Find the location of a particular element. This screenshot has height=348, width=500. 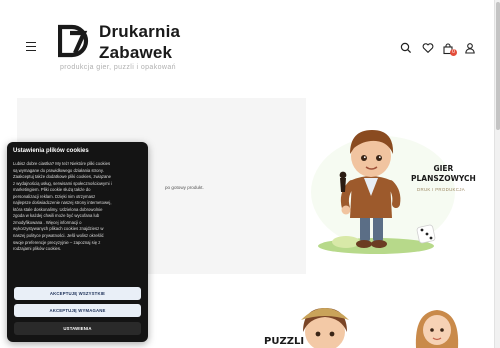

woman-illustration-image is located at coordinates (437, 329).